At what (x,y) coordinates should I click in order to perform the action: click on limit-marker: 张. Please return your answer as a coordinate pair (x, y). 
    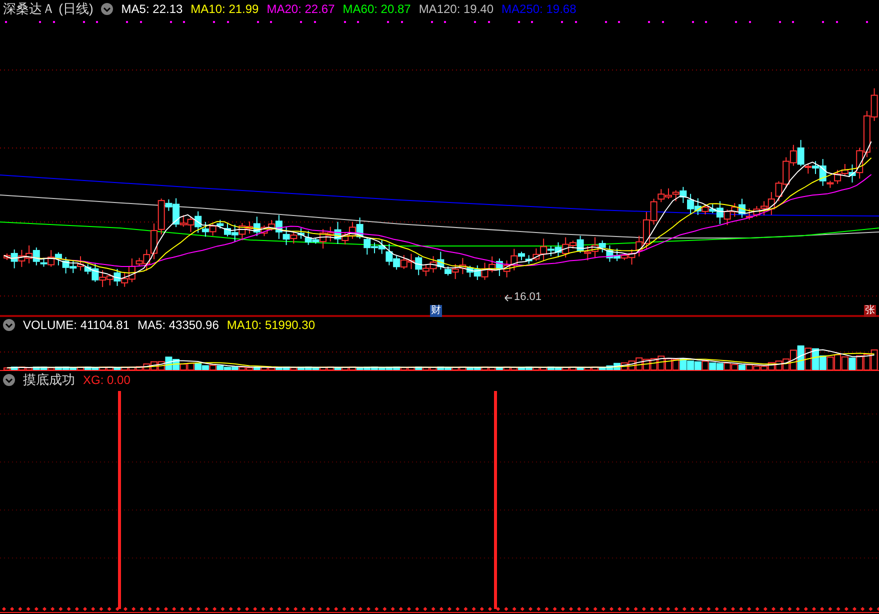
    Looking at the image, I should click on (870, 311).